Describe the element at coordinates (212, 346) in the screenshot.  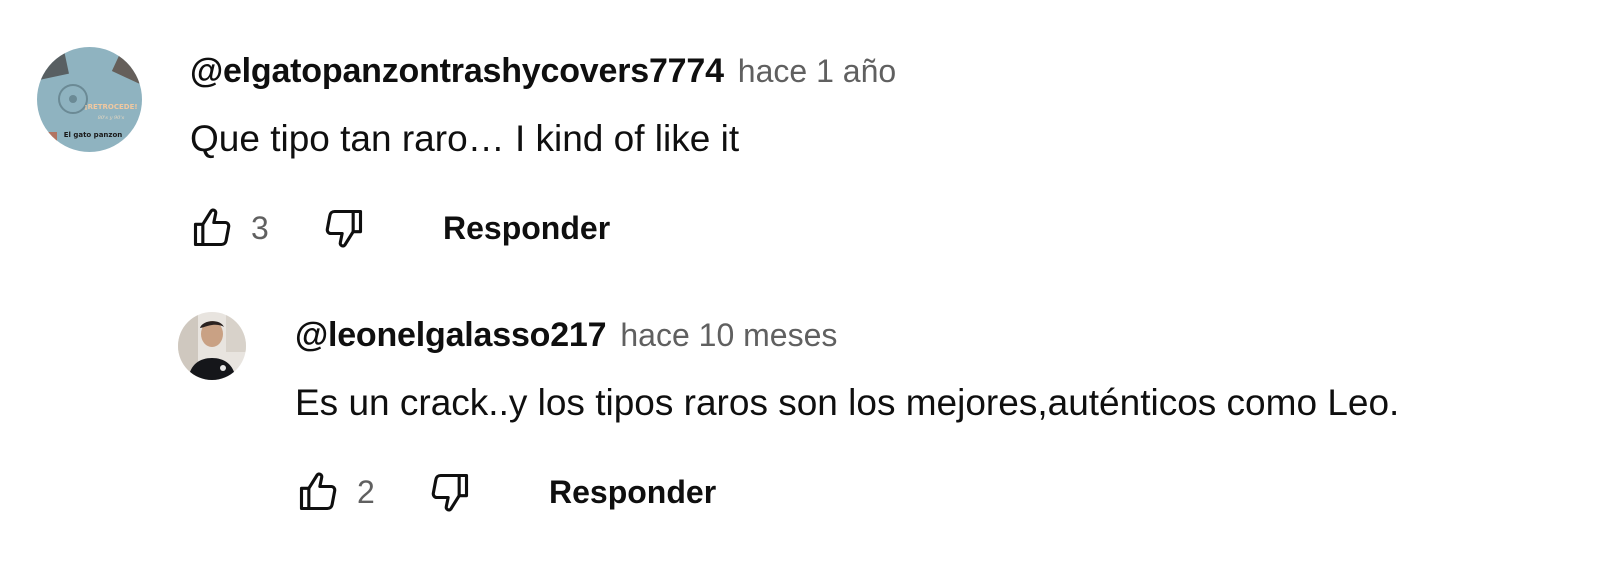
I see `avatar` at that location.